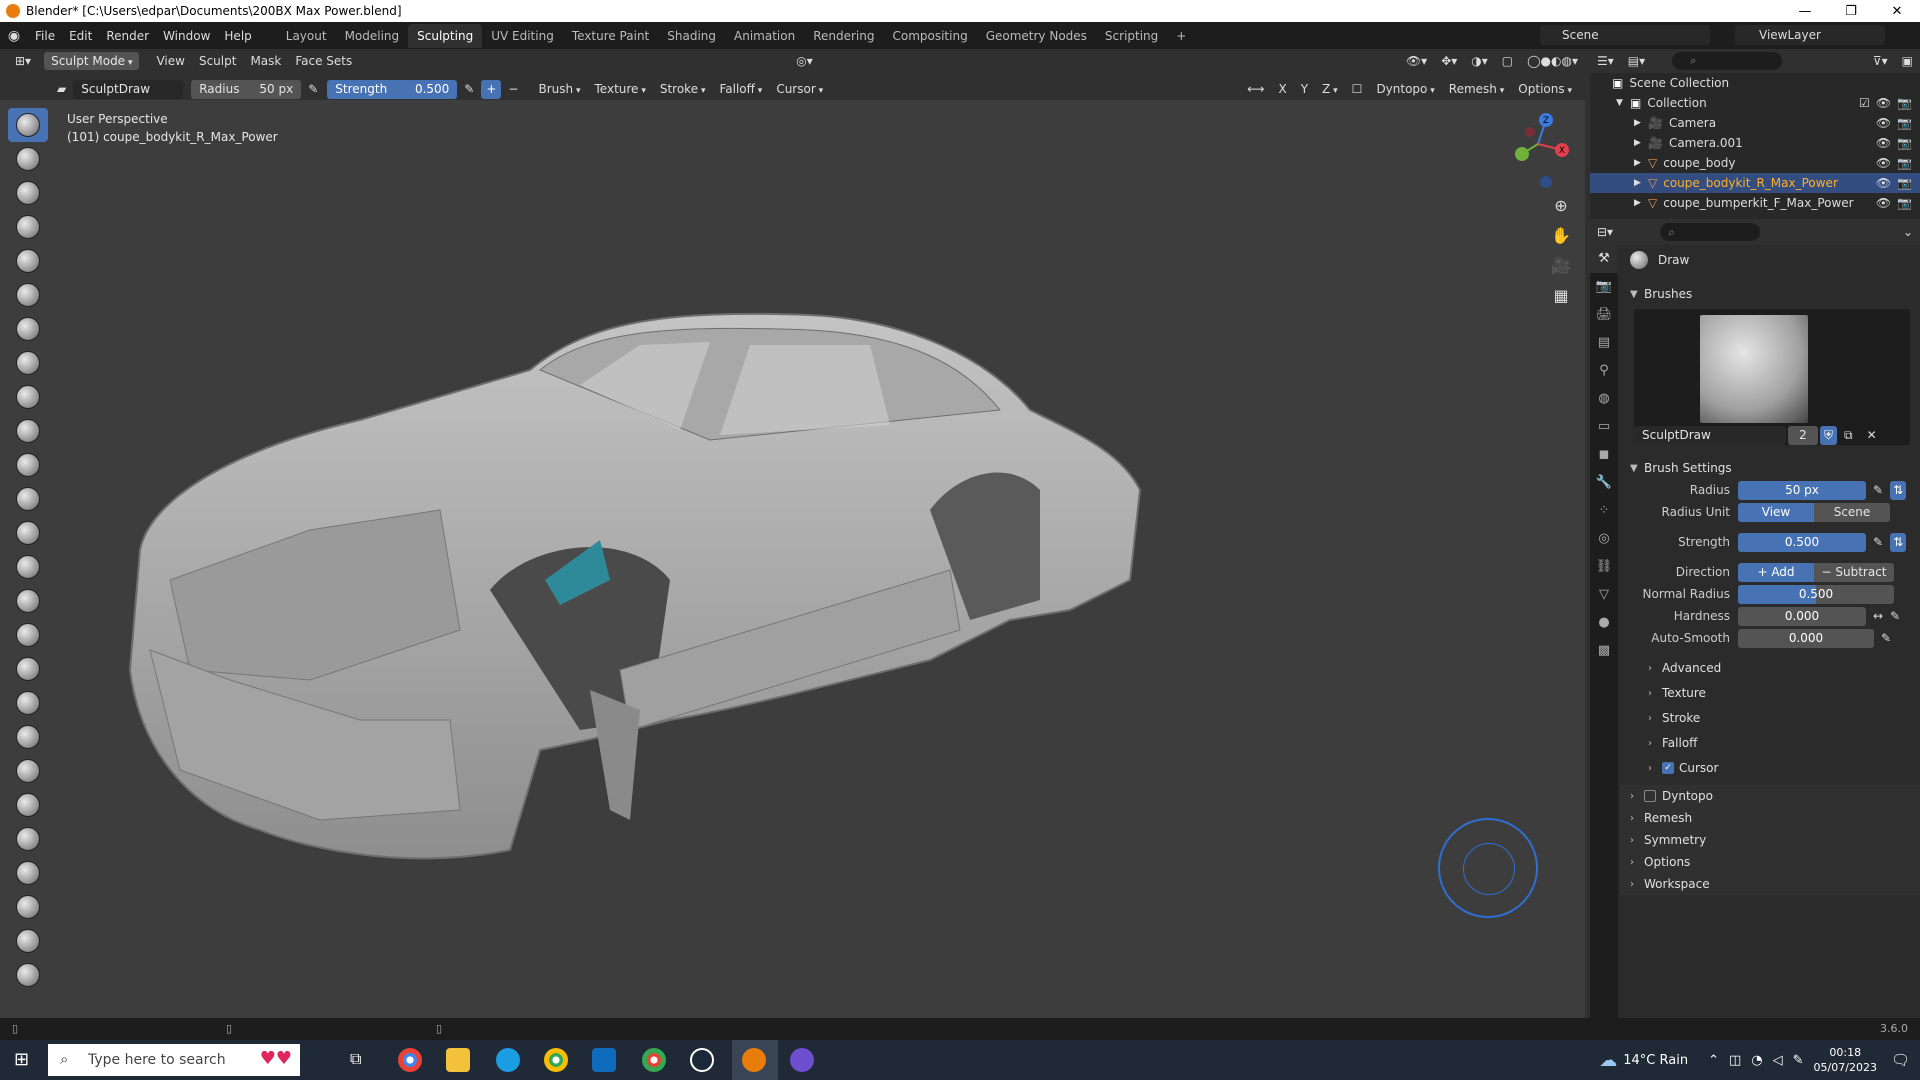 The image size is (1920, 1080). Describe the element at coordinates (1770, 668) in the screenshot. I see `subpanel-advanced: › Advanced` at that location.